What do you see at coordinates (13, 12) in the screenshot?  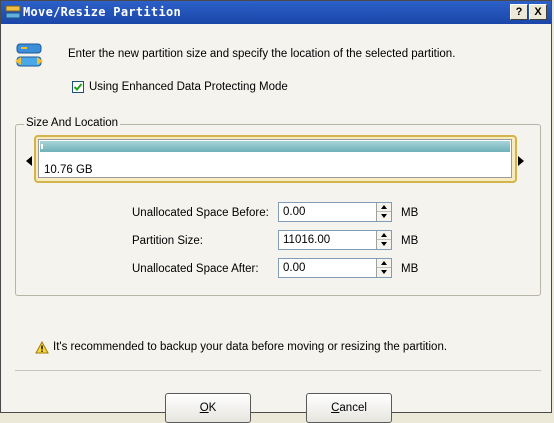 I see `partition-app-icon` at bounding box center [13, 12].